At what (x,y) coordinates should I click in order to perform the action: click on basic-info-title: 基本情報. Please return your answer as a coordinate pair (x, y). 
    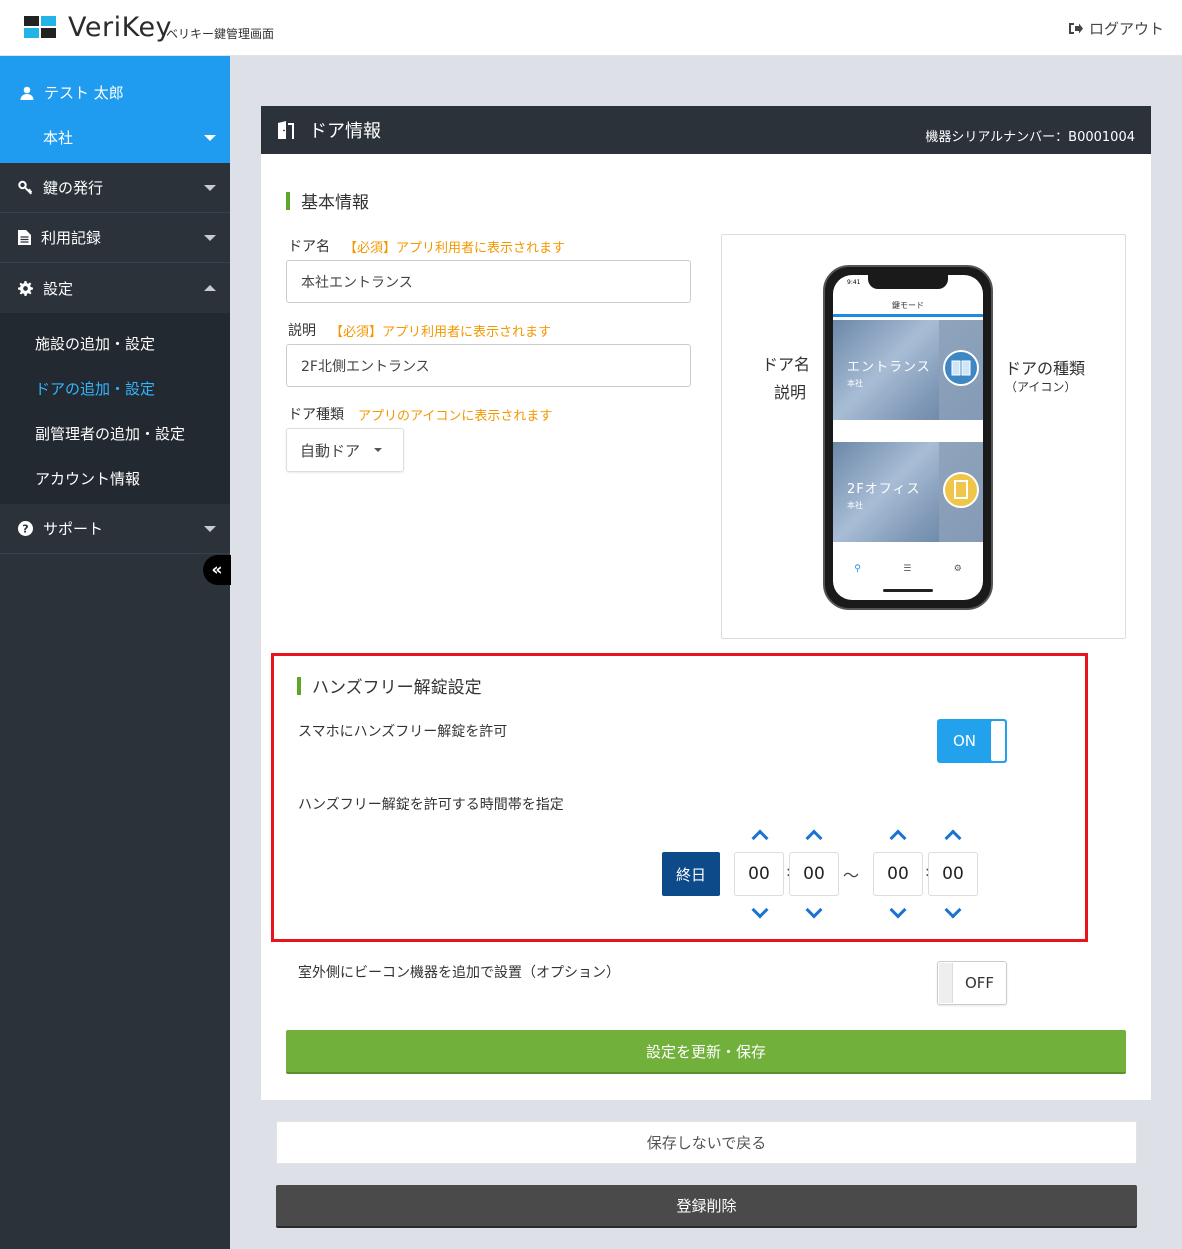
    Looking at the image, I should click on (327, 200).